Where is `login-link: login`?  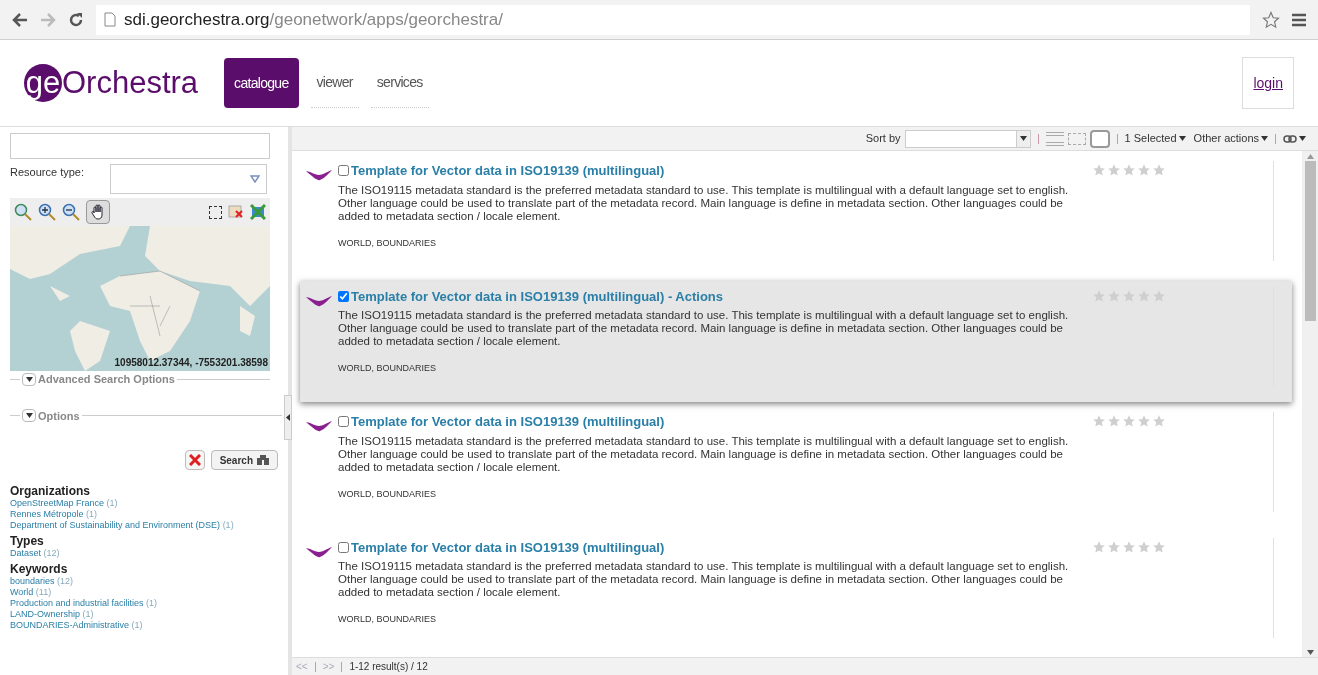 login-link: login is located at coordinates (1268, 83).